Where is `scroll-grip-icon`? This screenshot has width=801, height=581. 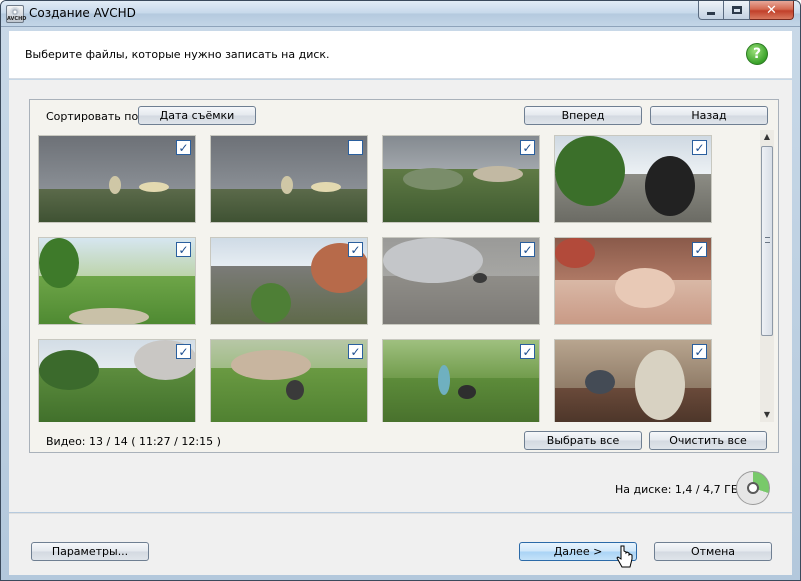 scroll-grip-icon is located at coordinates (767, 240).